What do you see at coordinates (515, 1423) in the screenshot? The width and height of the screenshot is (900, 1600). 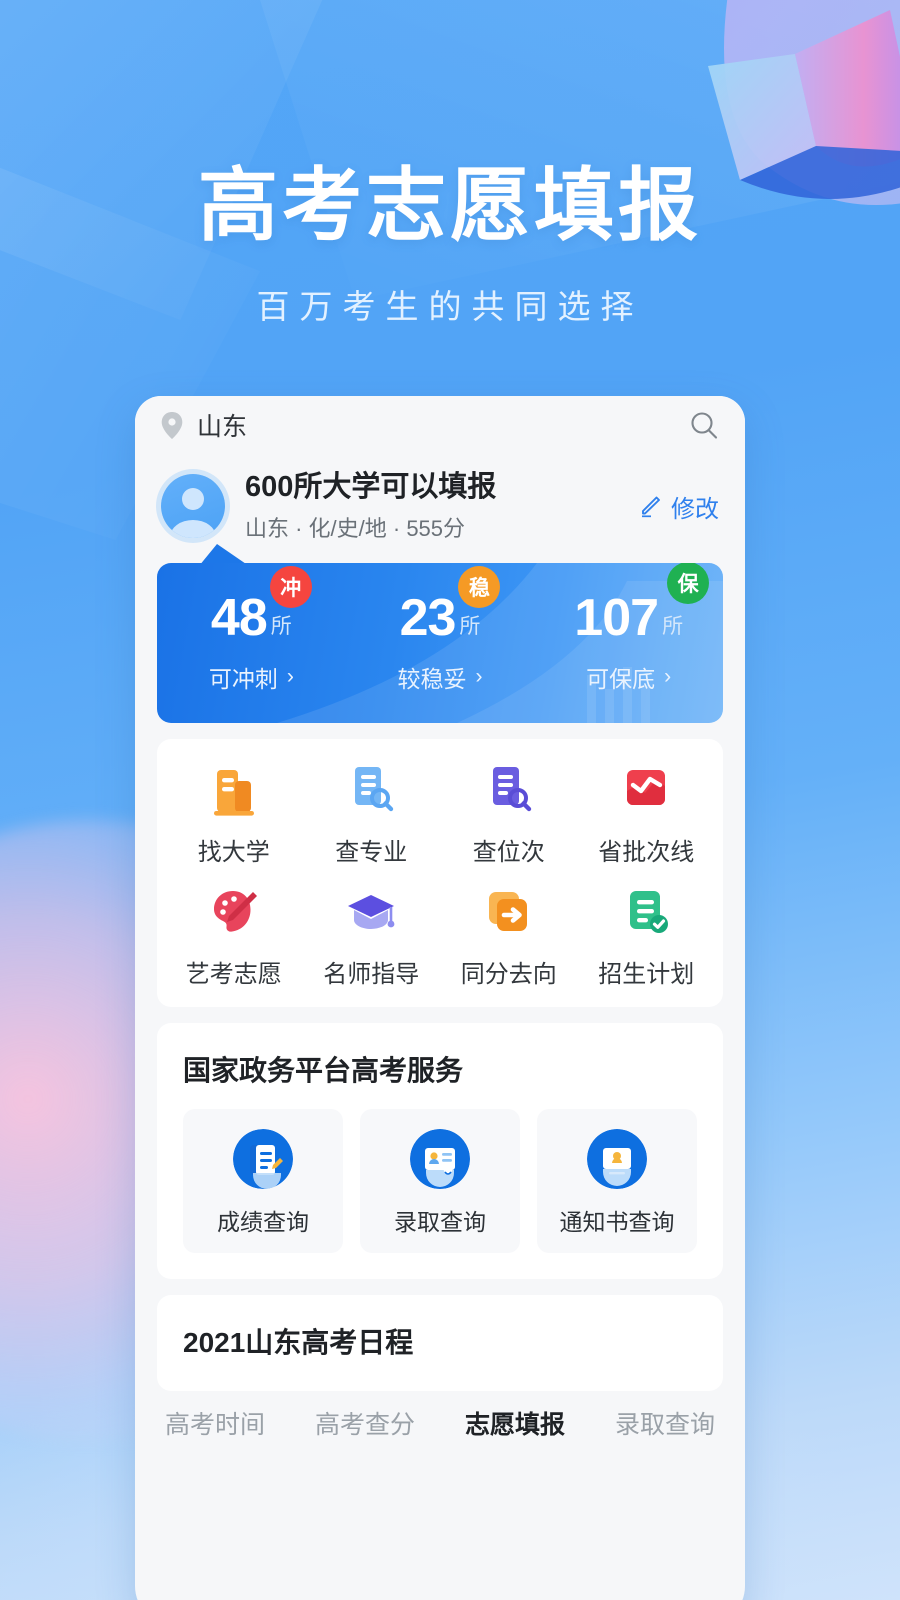 I see `tab-volunteer-fill: 志愿填报` at bounding box center [515, 1423].